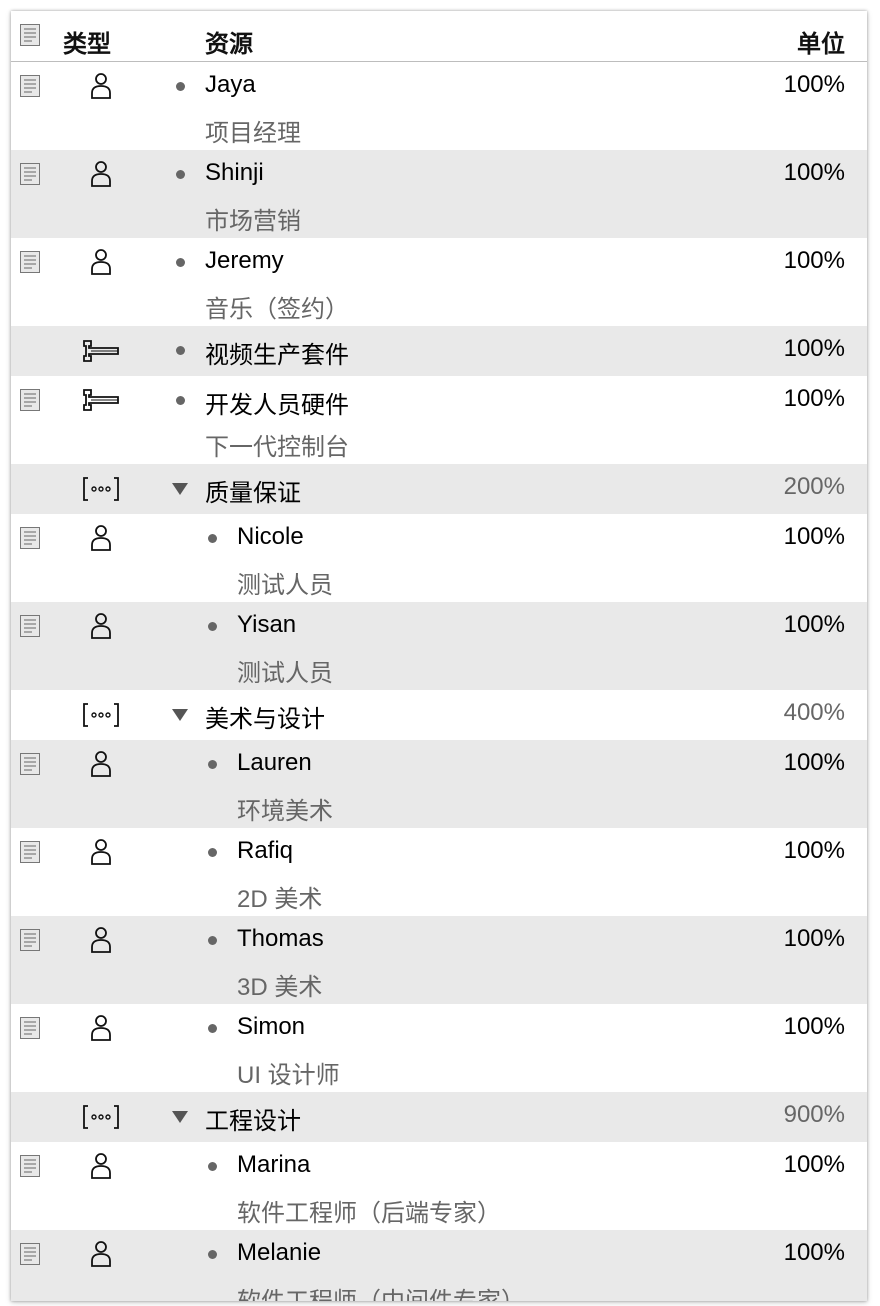  I want to click on notes-column-icon, so click(30, 35).